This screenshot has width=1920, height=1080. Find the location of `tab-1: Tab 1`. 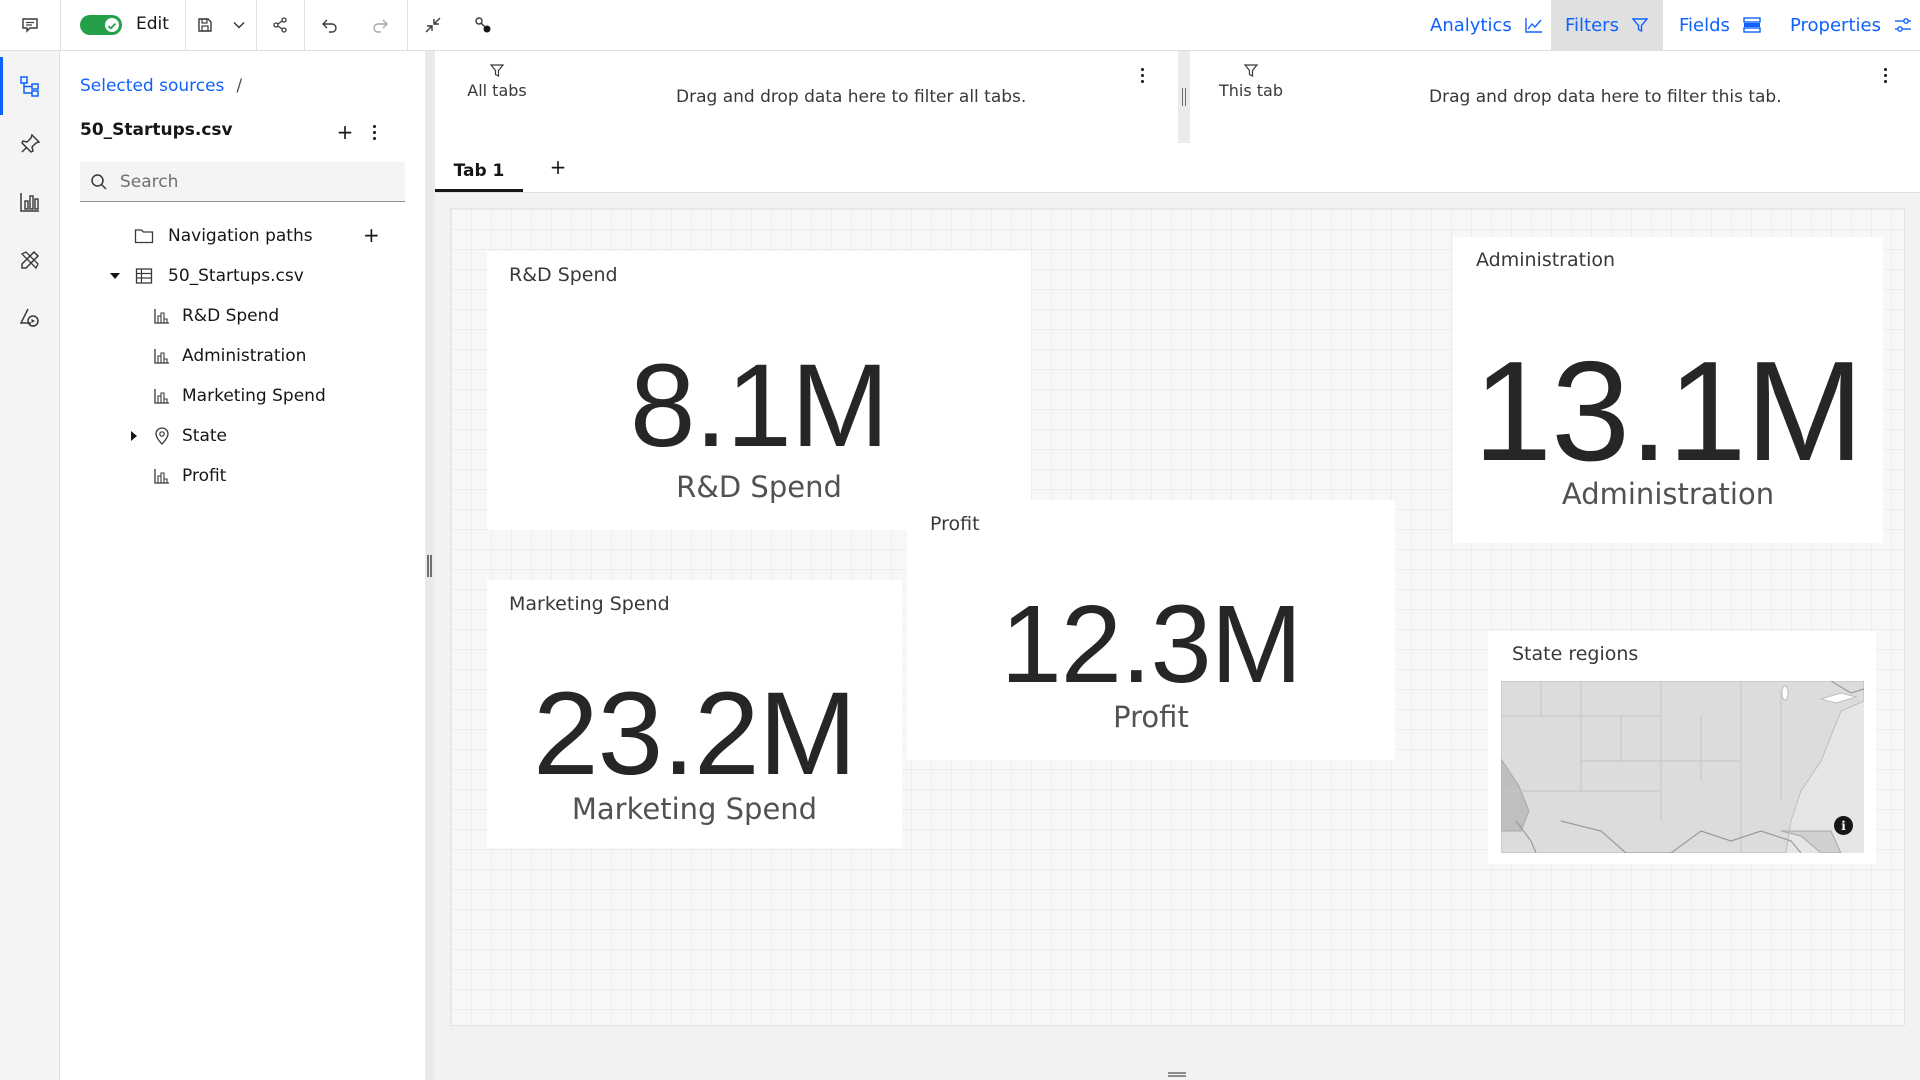

tab-1: Tab 1 is located at coordinates (479, 172).